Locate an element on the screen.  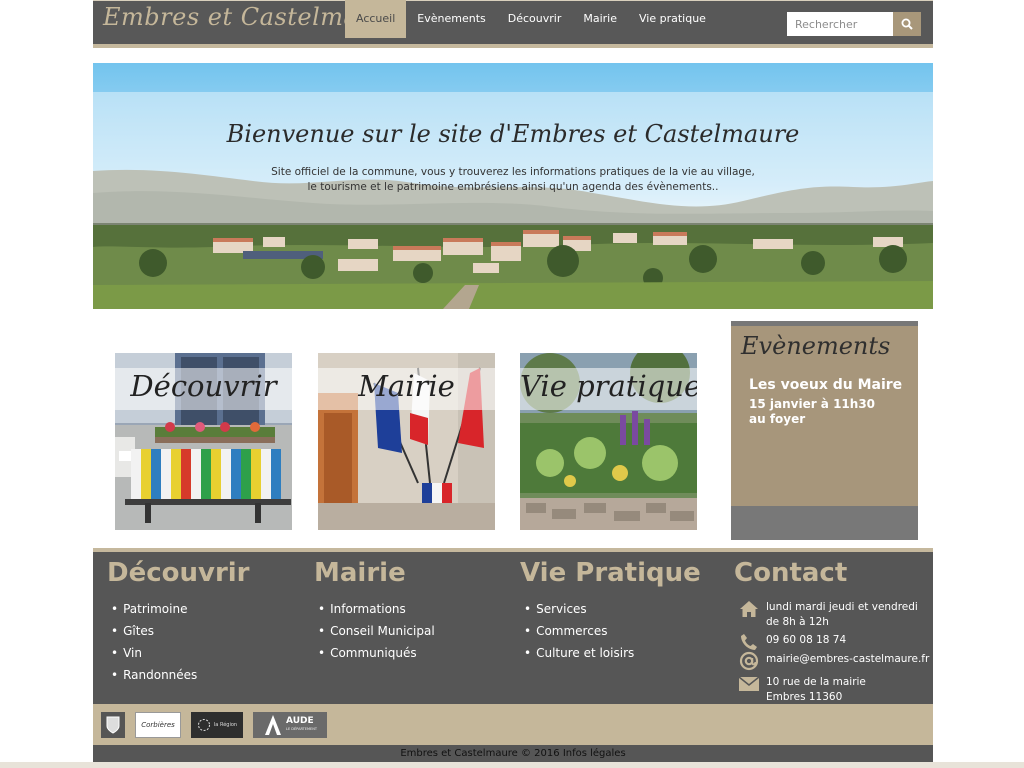
region-logo: la Région is located at coordinates (217, 725).